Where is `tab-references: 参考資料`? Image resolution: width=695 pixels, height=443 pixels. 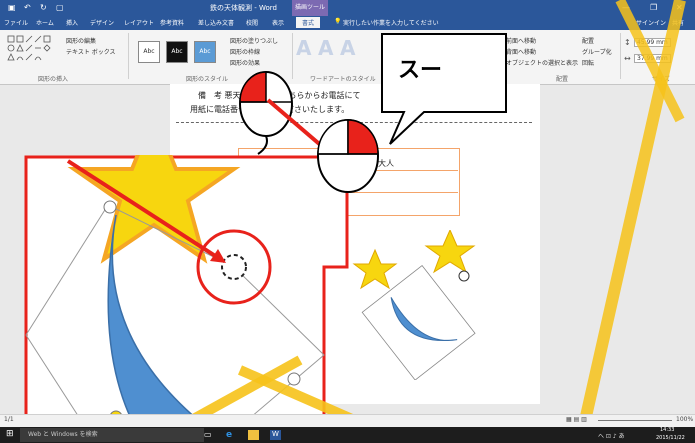
tab-references: 参考資料 is located at coordinates (172, 22).